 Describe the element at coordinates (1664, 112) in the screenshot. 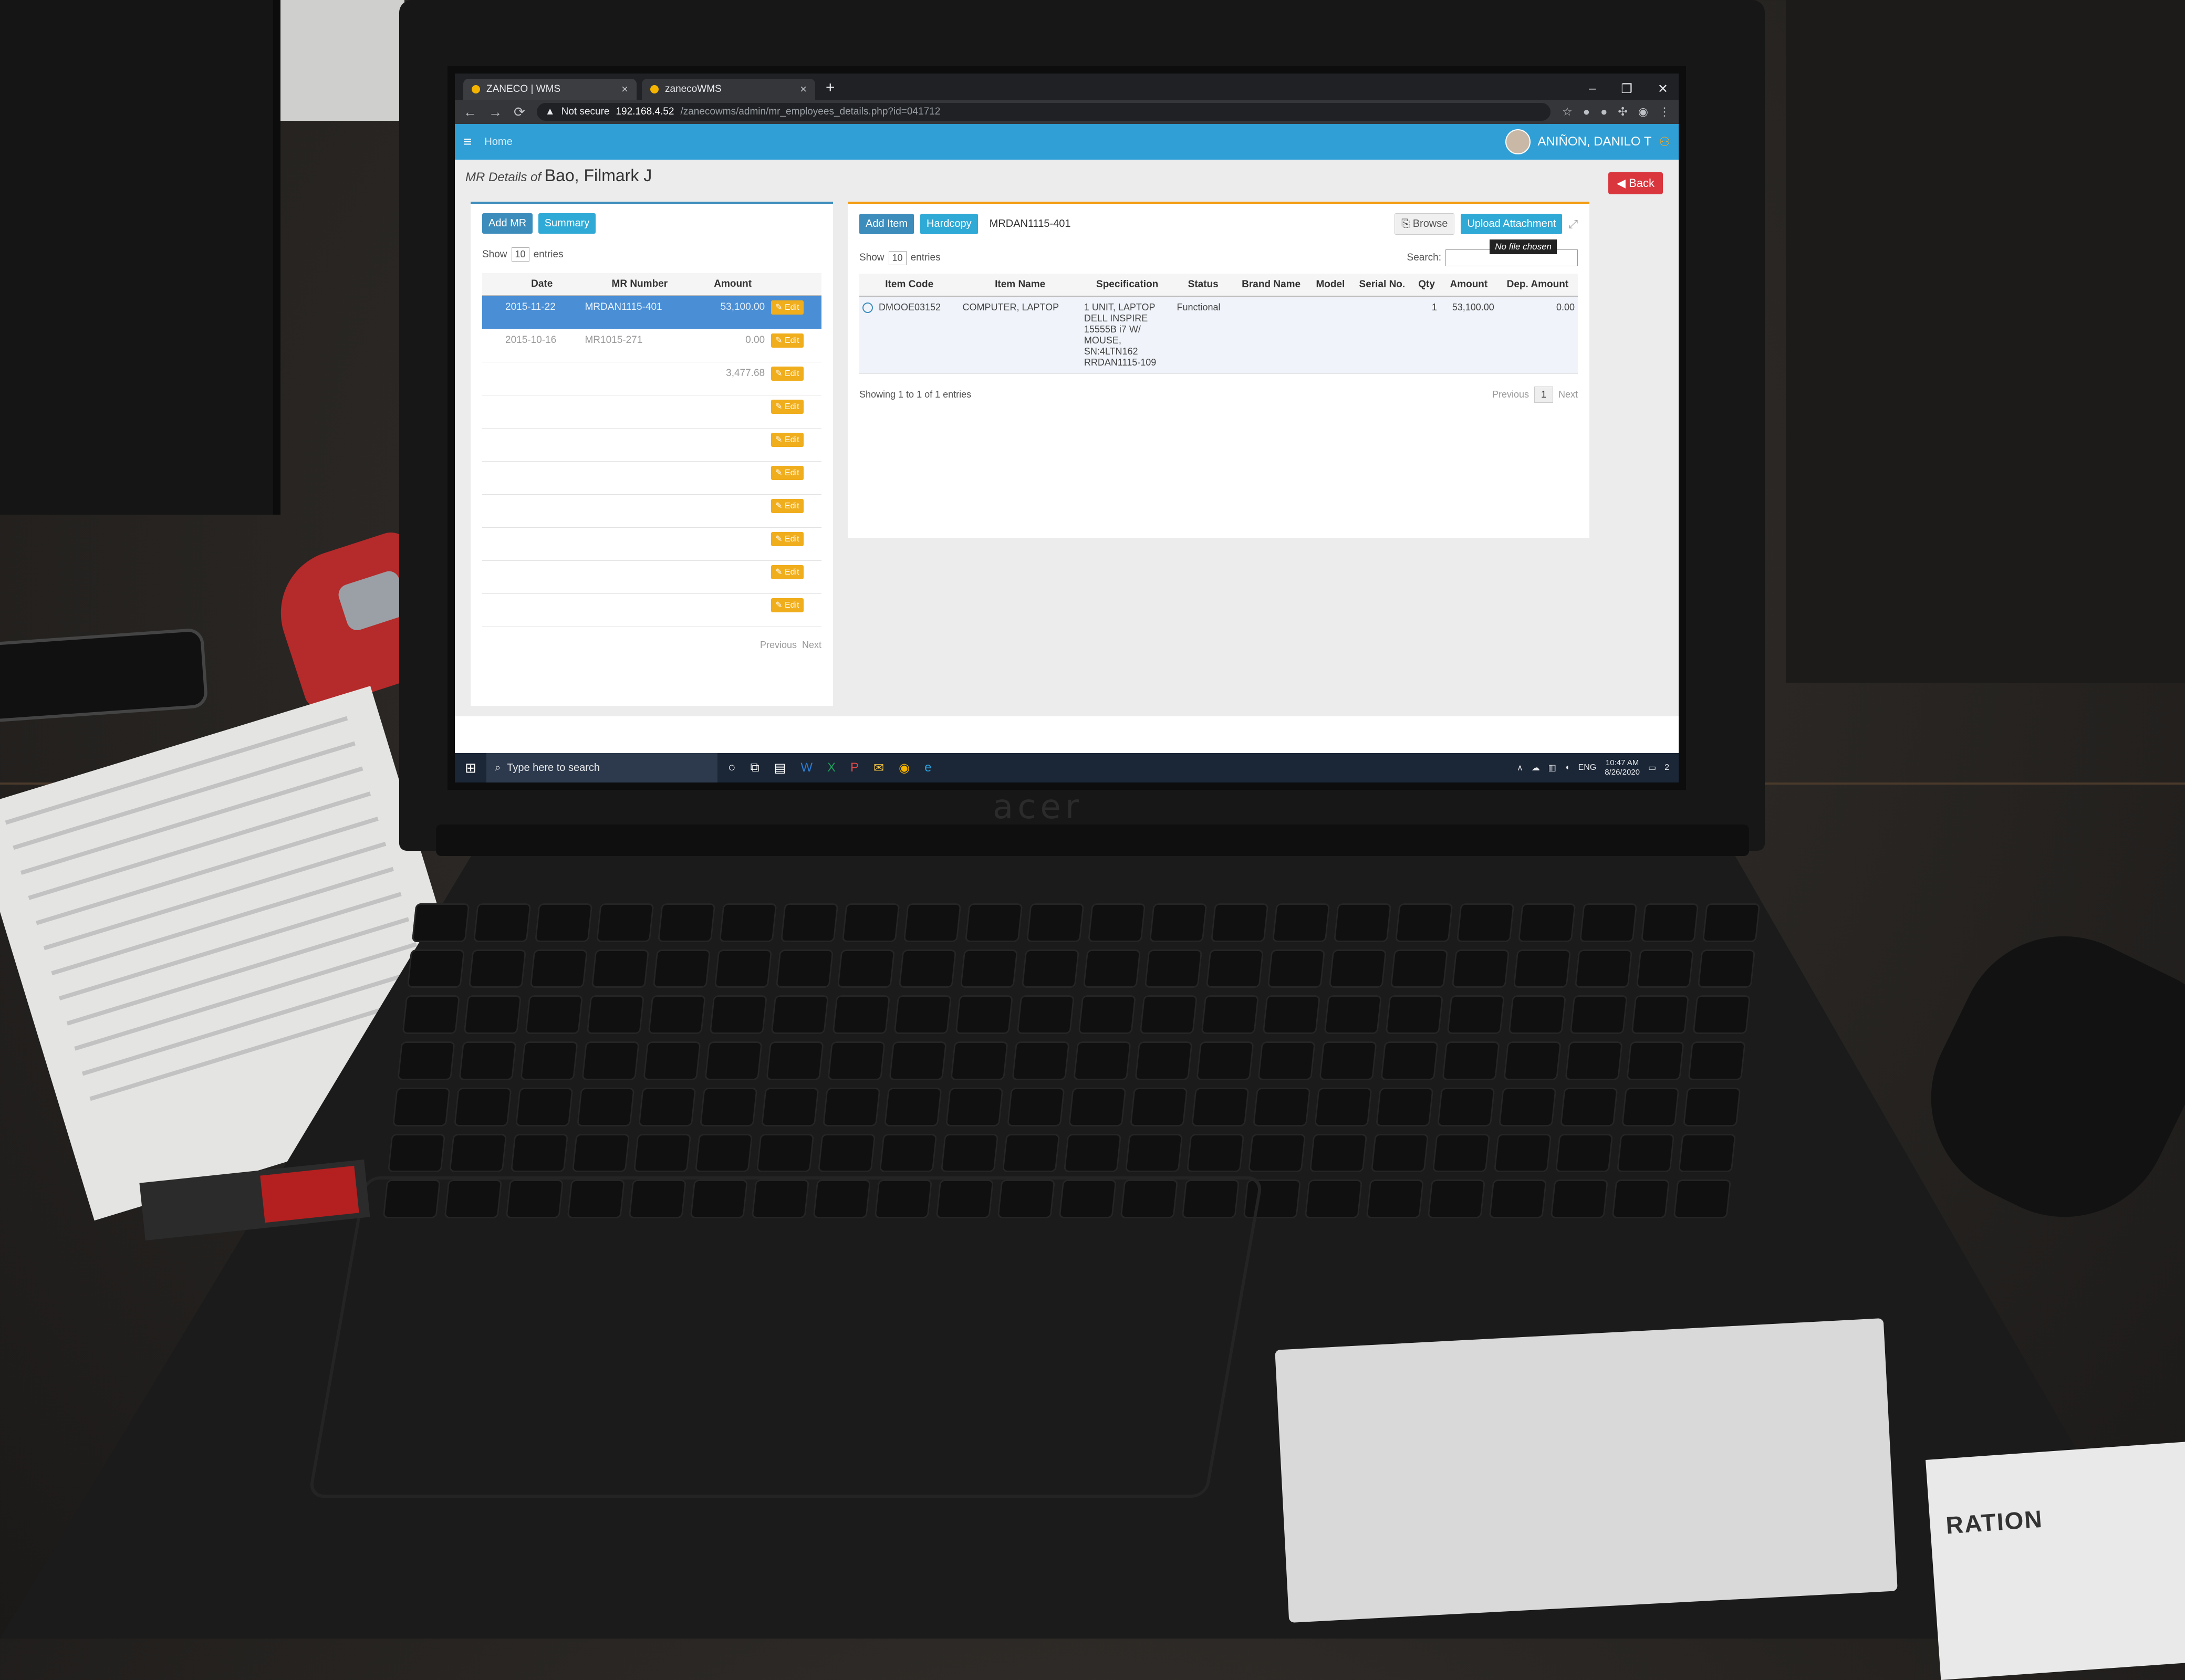

I see `menu-icon: ⋮` at that location.